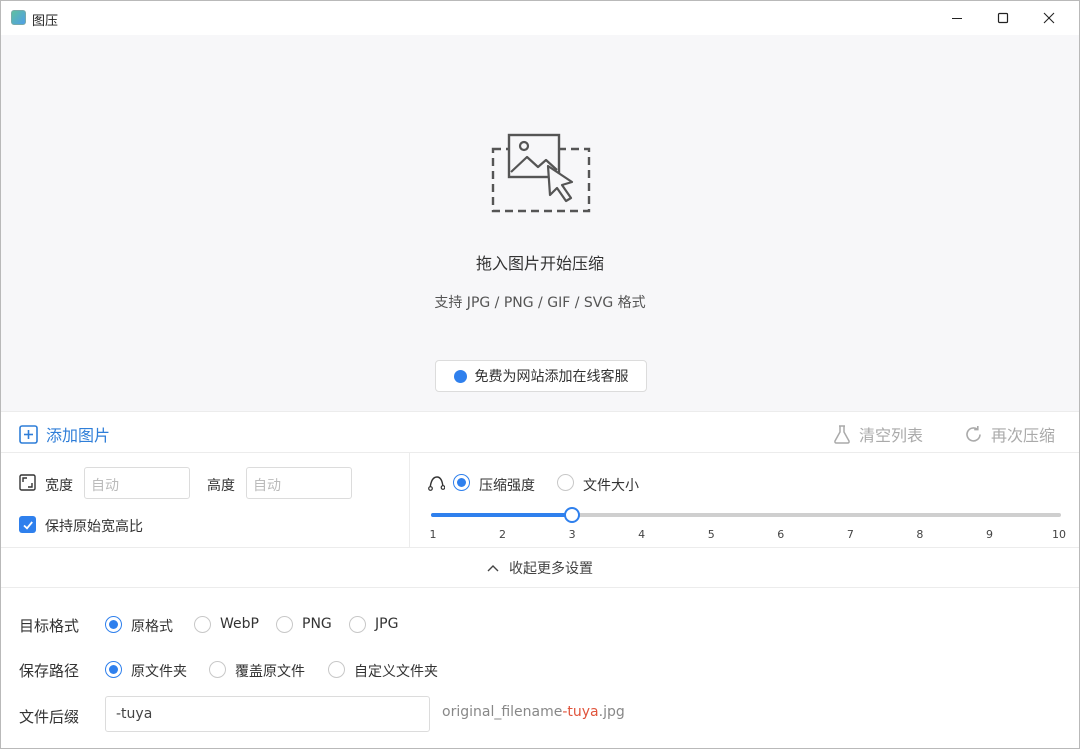 The image size is (1080, 749). Describe the element at coordinates (572, 515) in the screenshot. I see `compression-slider-thumb` at that location.